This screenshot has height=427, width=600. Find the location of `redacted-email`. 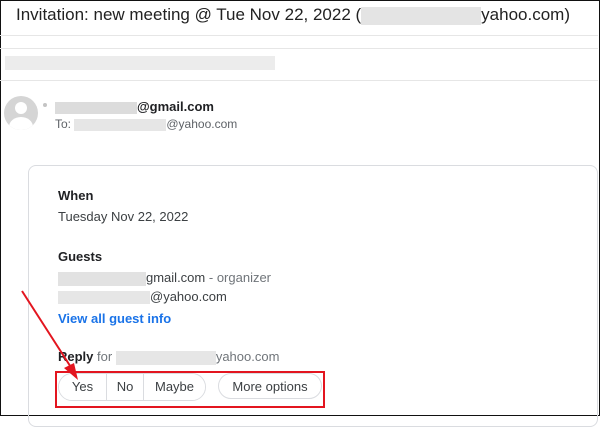

redacted-email is located at coordinates (421, 15).